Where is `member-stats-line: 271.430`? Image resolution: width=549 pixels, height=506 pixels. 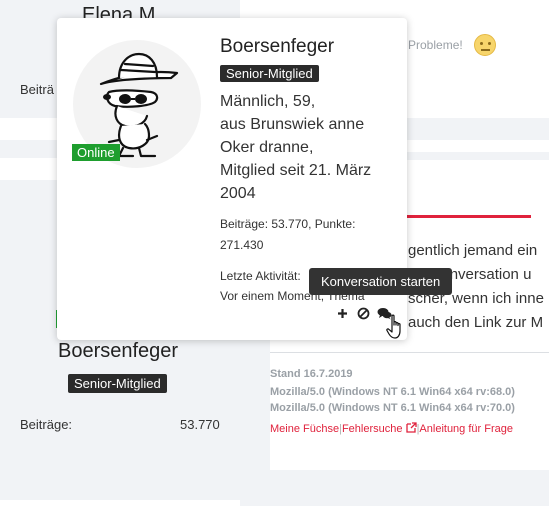
member-stats-line: 271.430 is located at coordinates (242, 245).